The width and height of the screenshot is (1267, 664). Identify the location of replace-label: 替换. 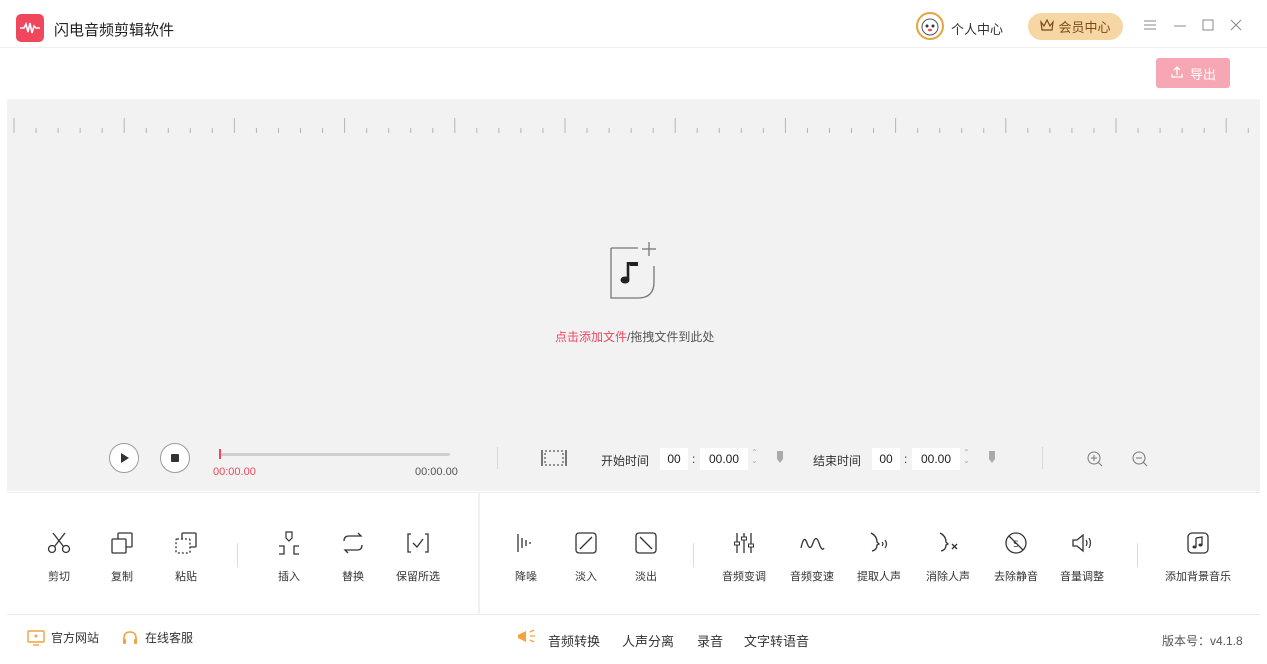
(353, 577).